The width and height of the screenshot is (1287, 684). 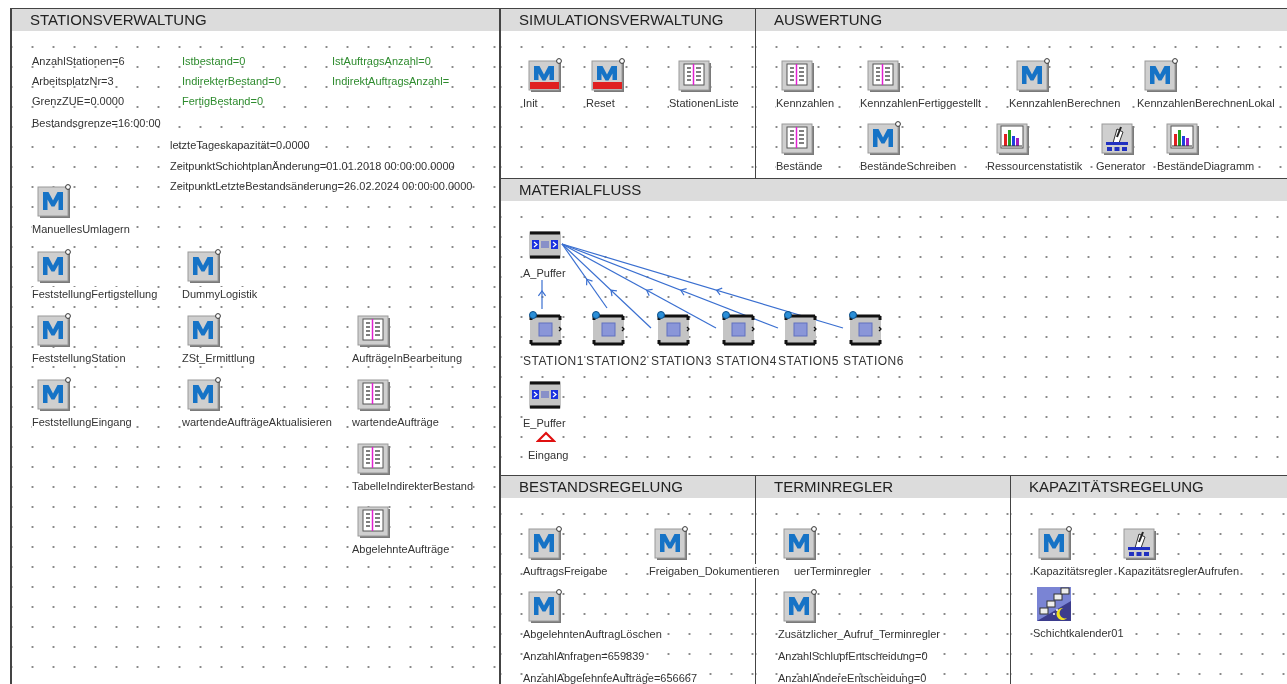 What do you see at coordinates (407, 358) in the screenshot?
I see `object-label: AufträgeInBearbeitung` at bounding box center [407, 358].